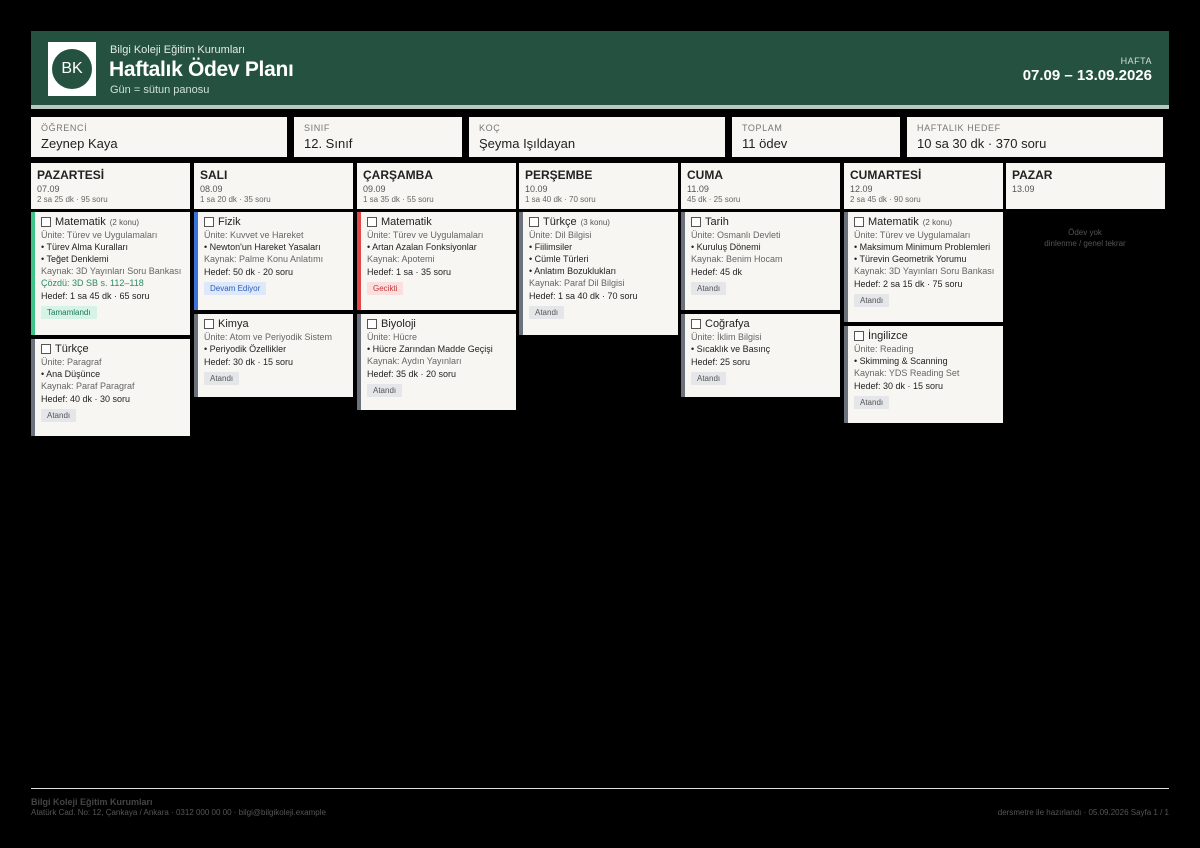 Image resolution: width=1200 pixels, height=848 pixels. I want to click on task-topic: • Anlatım Bozuklukları, so click(573, 271).